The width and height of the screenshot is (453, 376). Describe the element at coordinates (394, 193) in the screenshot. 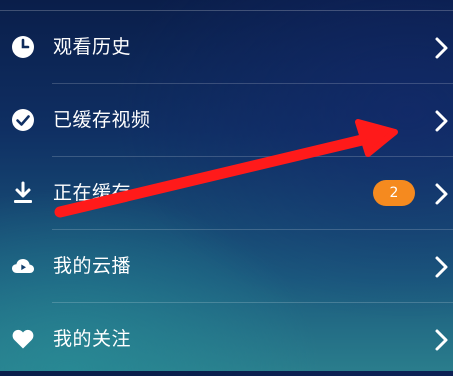

I see `download-count-badge: 2` at that location.